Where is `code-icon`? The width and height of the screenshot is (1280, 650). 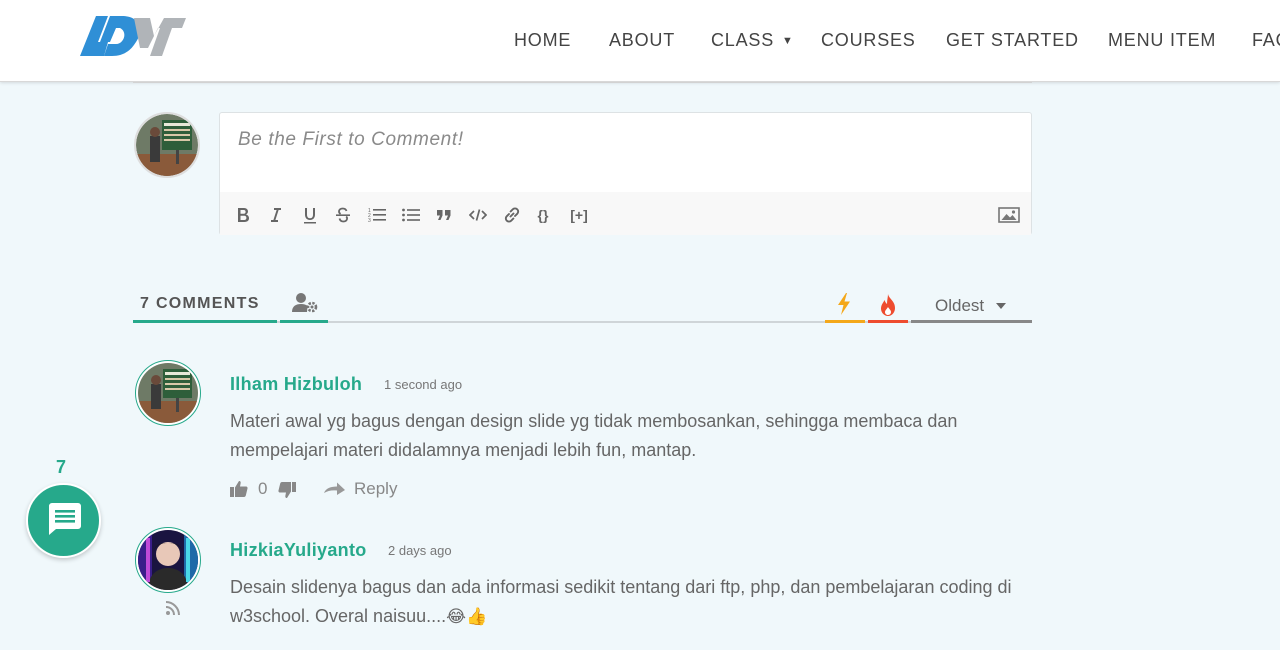
code-icon is located at coordinates (478, 215).